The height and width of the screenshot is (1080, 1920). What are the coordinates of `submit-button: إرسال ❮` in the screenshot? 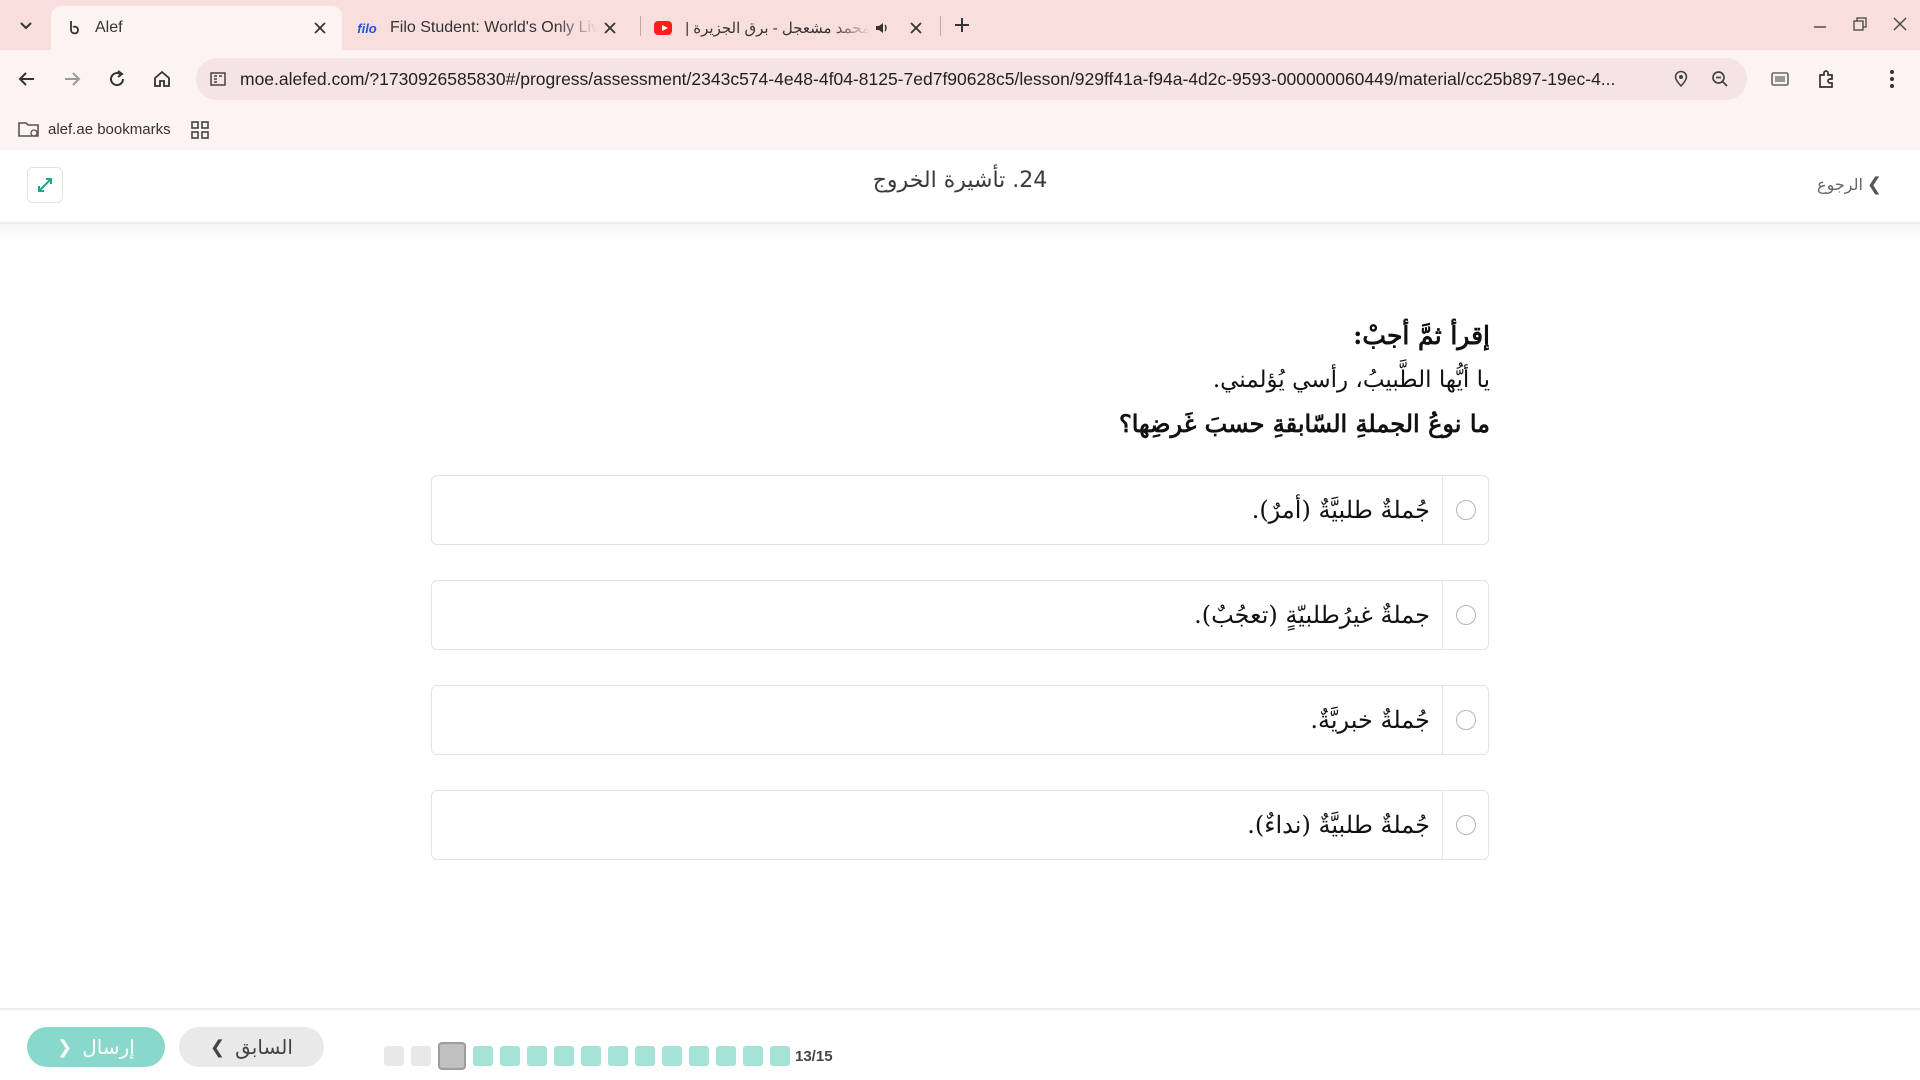 It's located at (96, 1047).